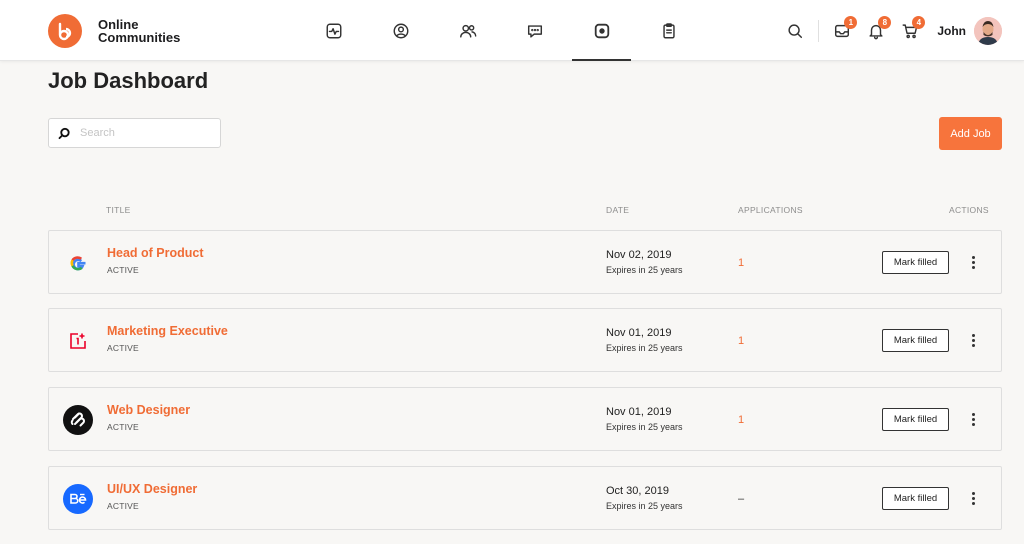  I want to click on cart-badge: 4, so click(919, 22).